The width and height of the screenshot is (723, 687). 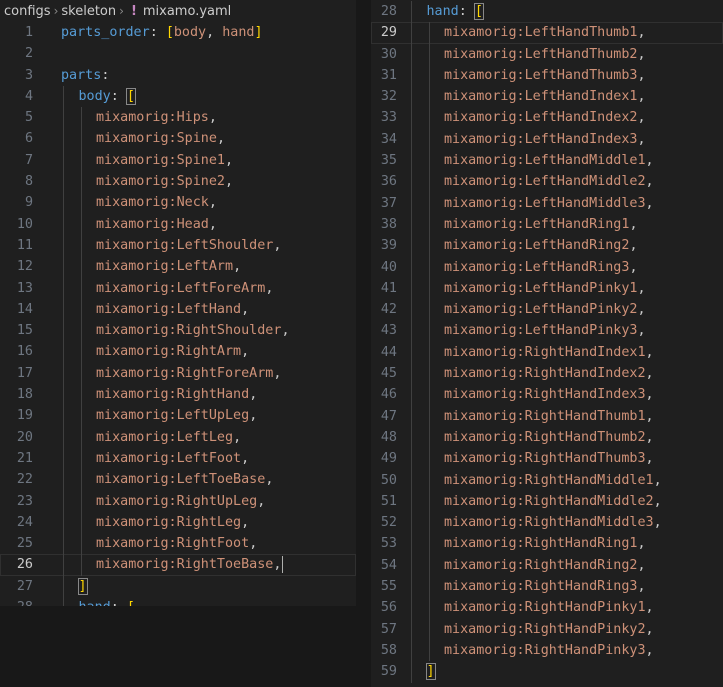 What do you see at coordinates (178, 32) in the screenshot?
I see `code-line: 1 parts_order: [body, hand]` at bounding box center [178, 32].